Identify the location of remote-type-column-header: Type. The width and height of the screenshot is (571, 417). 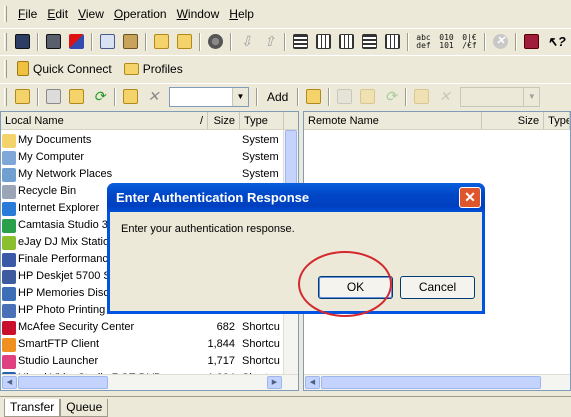
(557, 120).